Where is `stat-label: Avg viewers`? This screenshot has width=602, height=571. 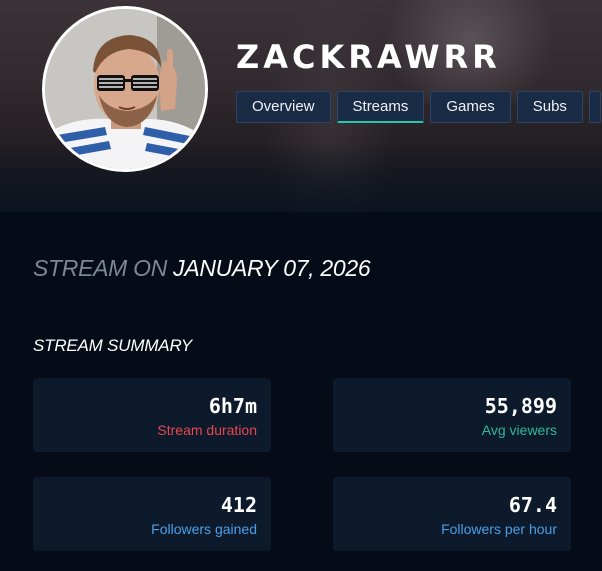
stat-label: Avg viewers is located at coordinates (519, 430).